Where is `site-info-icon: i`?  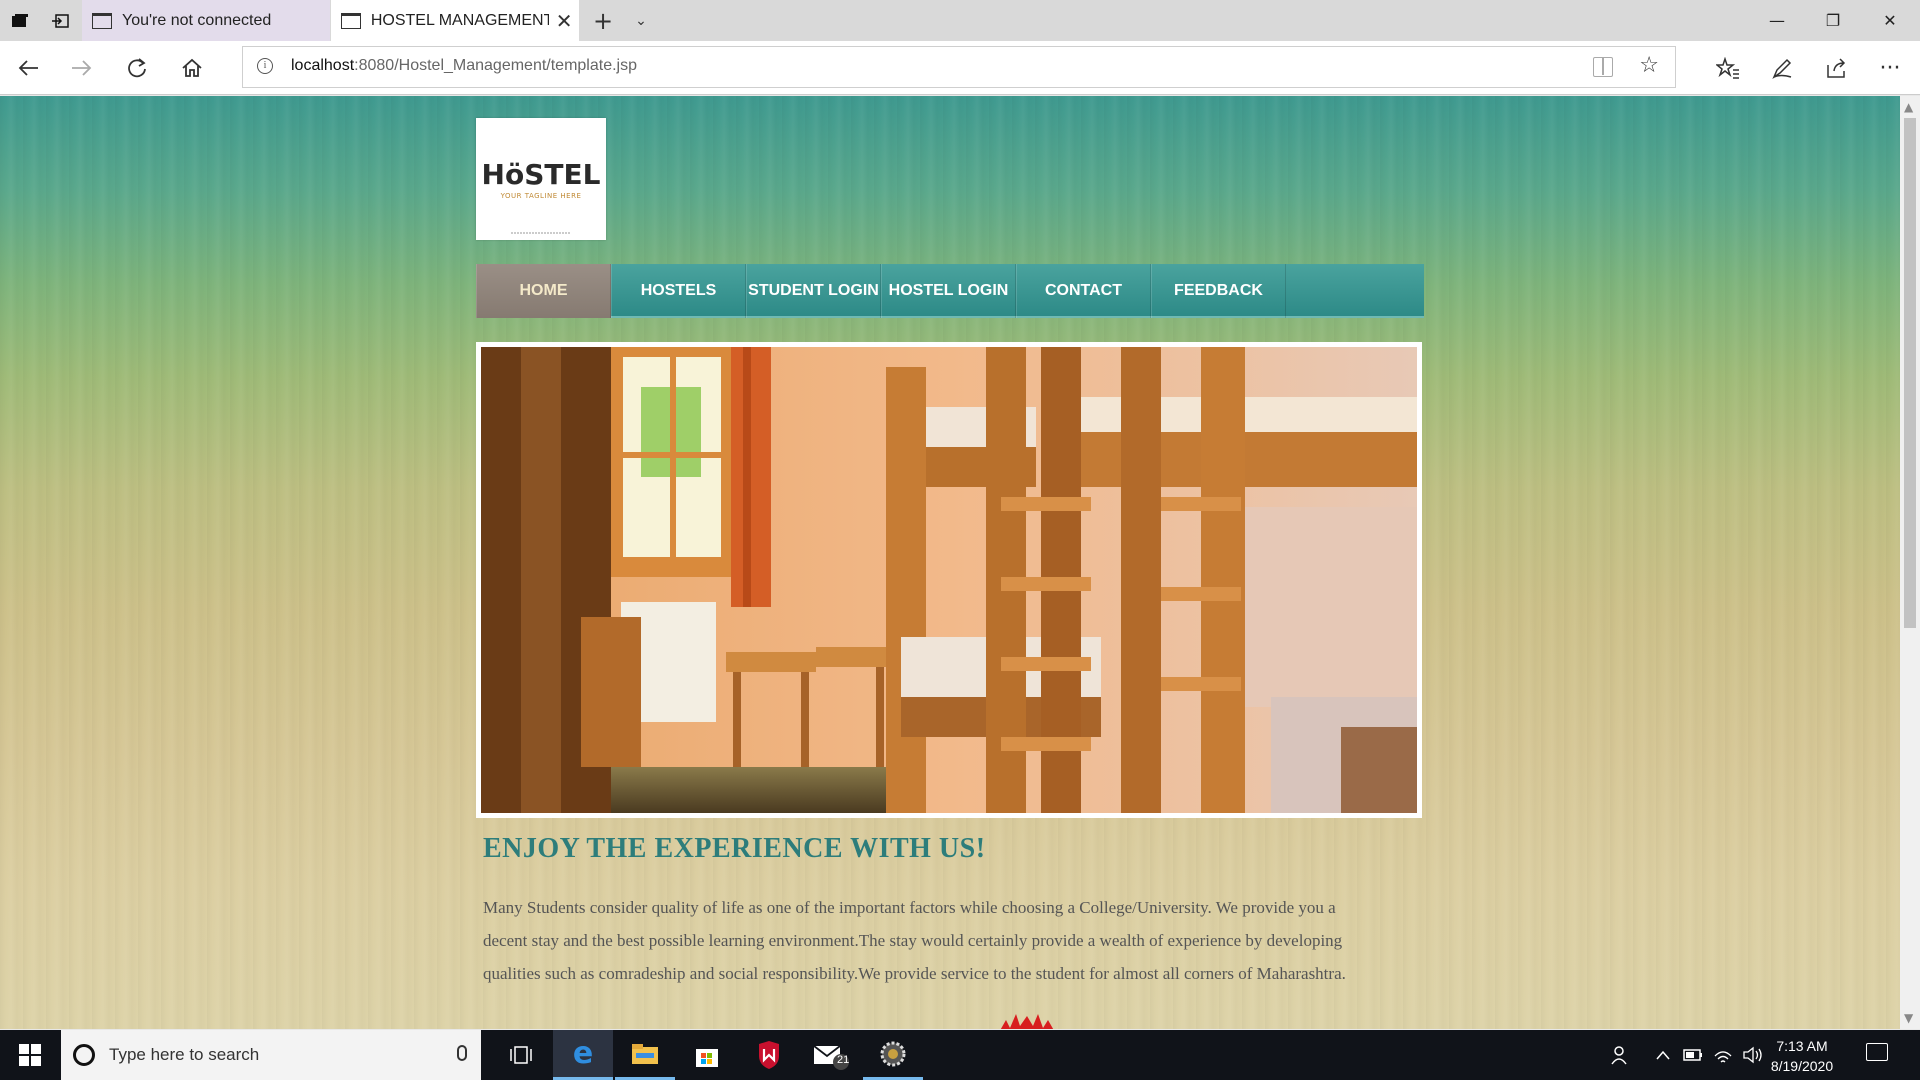
site-info-icon: i is located at coordinates (265, 66).